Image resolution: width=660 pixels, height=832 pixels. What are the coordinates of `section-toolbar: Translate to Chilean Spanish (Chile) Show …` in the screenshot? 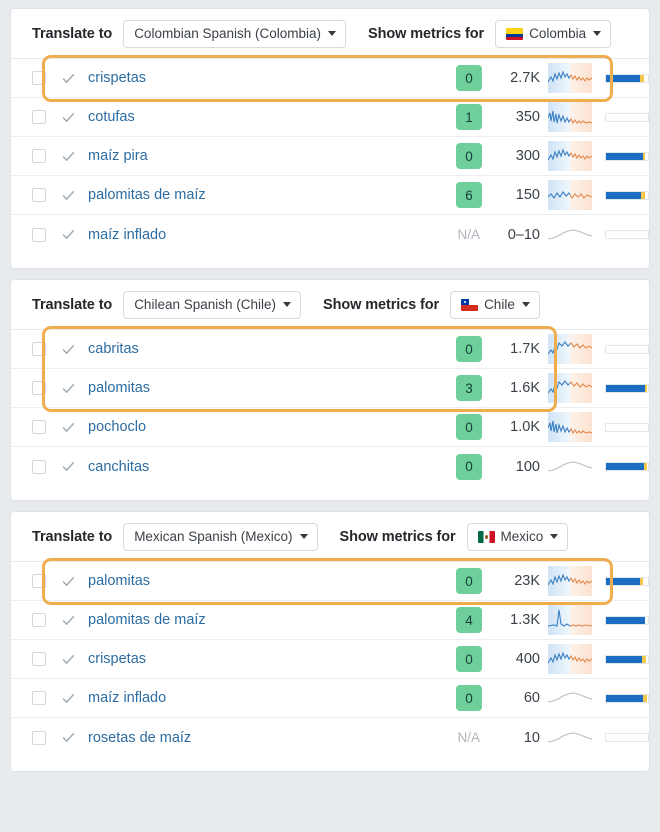 It's located at (330, 305).